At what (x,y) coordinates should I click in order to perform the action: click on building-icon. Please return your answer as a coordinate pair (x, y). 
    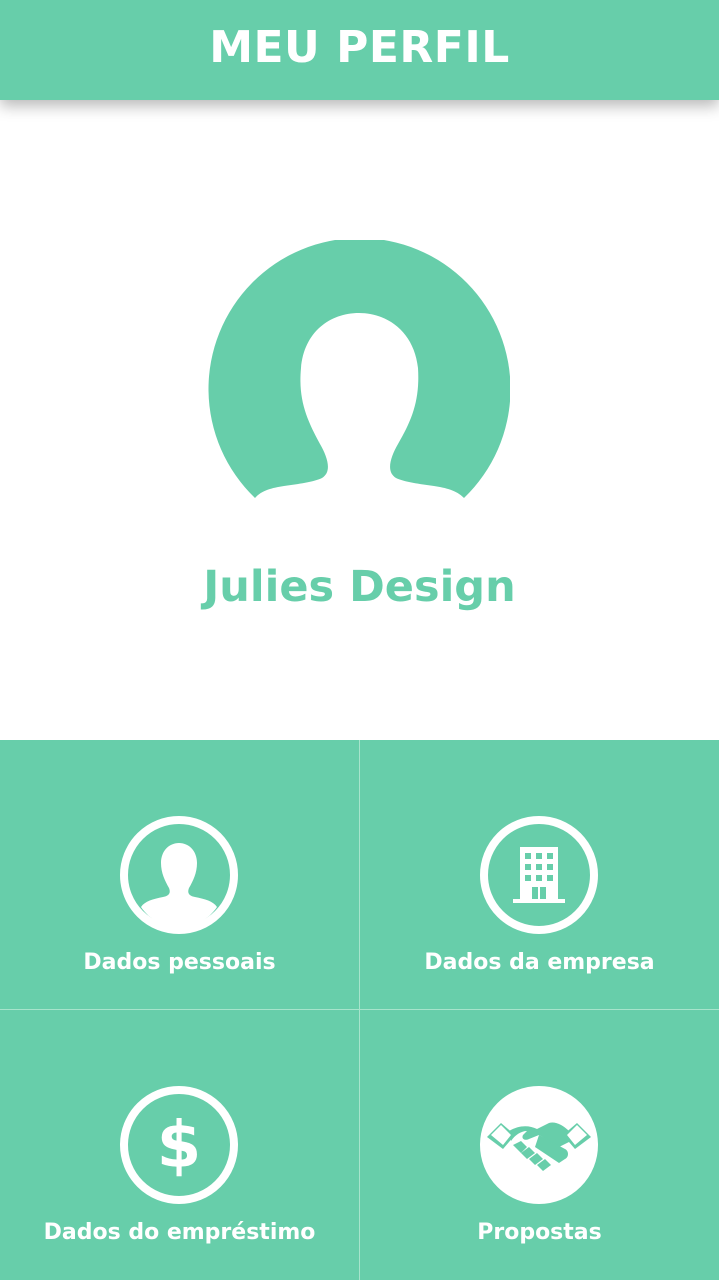
    Looking at the image, I should click on (539, 875).